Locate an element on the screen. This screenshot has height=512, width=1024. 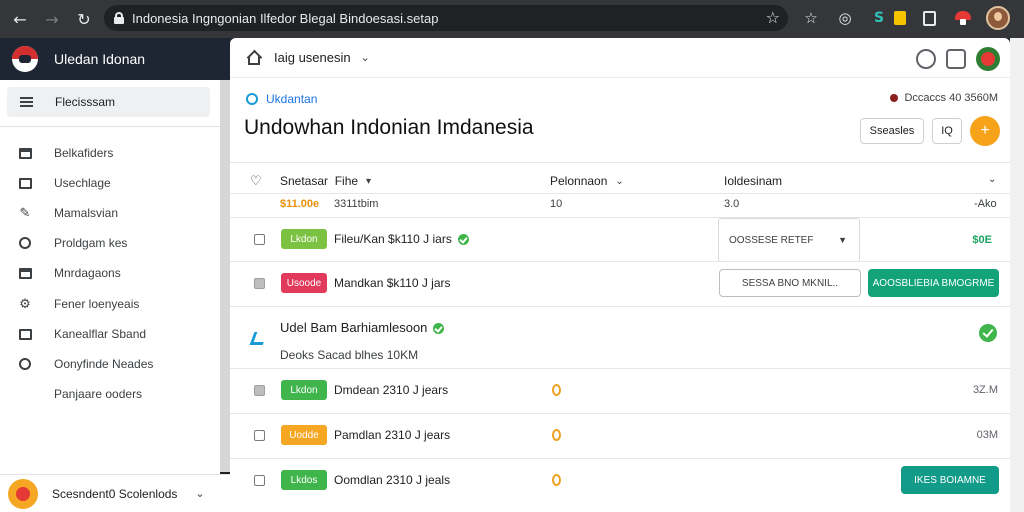
workspace-selector: Iaig usenesin is located at coordinates (312, 57).